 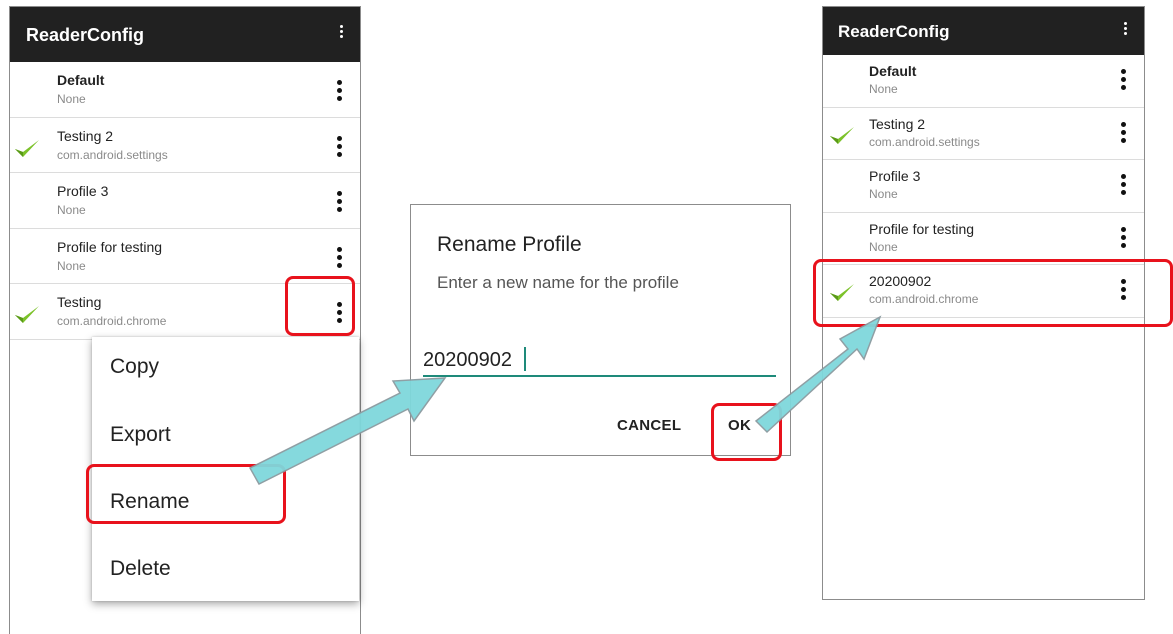 I want to click on menu-item-delete: Delete, so click(x=140, y=569).